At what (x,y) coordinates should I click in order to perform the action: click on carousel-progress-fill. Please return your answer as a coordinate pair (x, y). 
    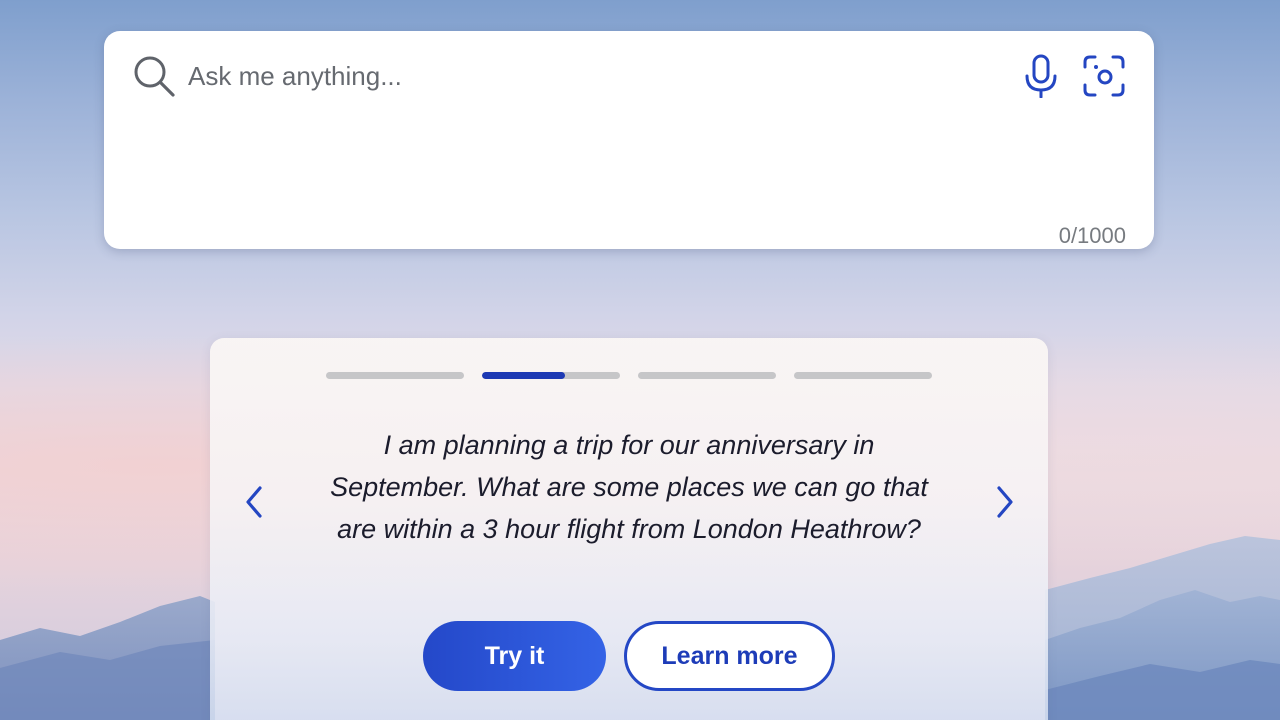
    Looking at the image, I should click on (523, 375).